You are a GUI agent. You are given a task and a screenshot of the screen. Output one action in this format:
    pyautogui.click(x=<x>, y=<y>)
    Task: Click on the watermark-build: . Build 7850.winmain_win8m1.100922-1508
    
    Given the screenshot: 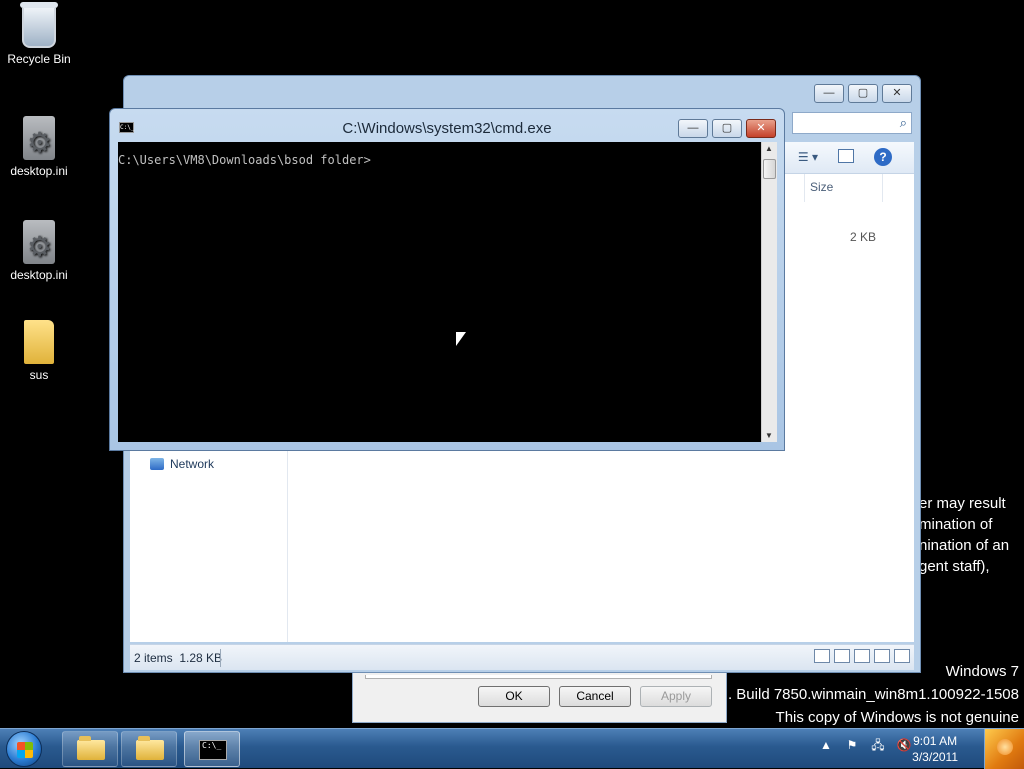 What is the action you would take?
    pyautogui.click(x=873, y=694)
    